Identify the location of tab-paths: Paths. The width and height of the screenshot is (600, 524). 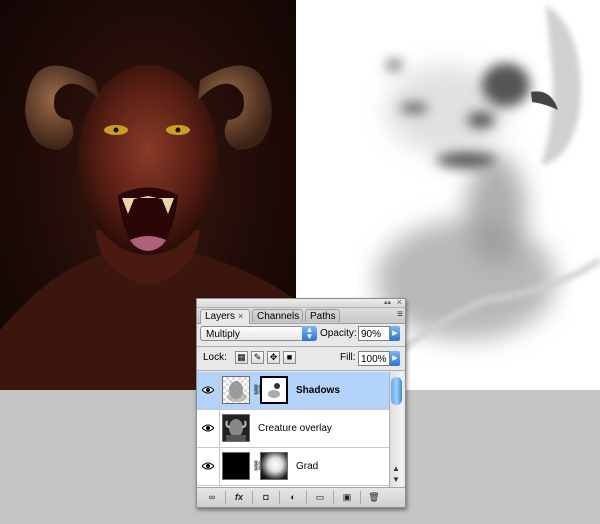
(322, 315).